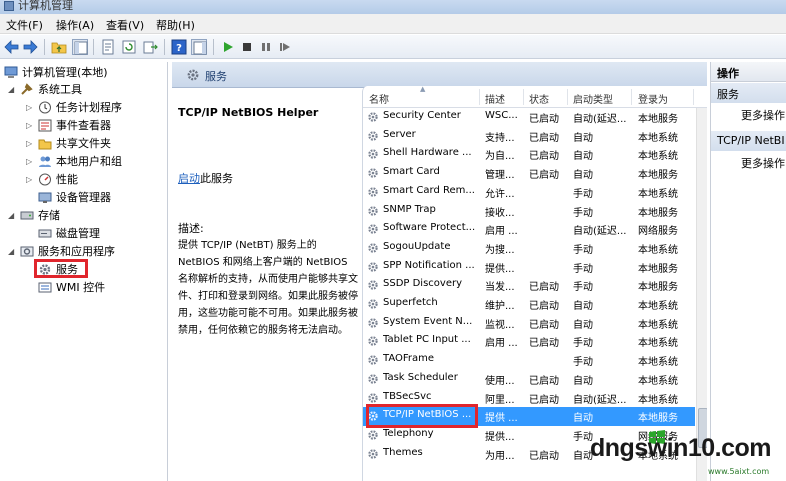  What do you see at coordinates (748, 93) in the screenshot?
I see `actions-section-services: 服务` at bounding box center [748, 93].